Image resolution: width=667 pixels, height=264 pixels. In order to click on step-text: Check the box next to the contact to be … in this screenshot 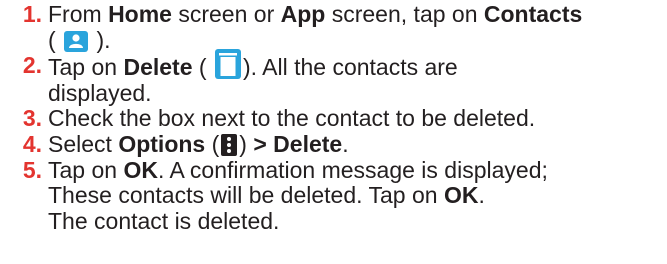, I will do `click(292, 118)`.